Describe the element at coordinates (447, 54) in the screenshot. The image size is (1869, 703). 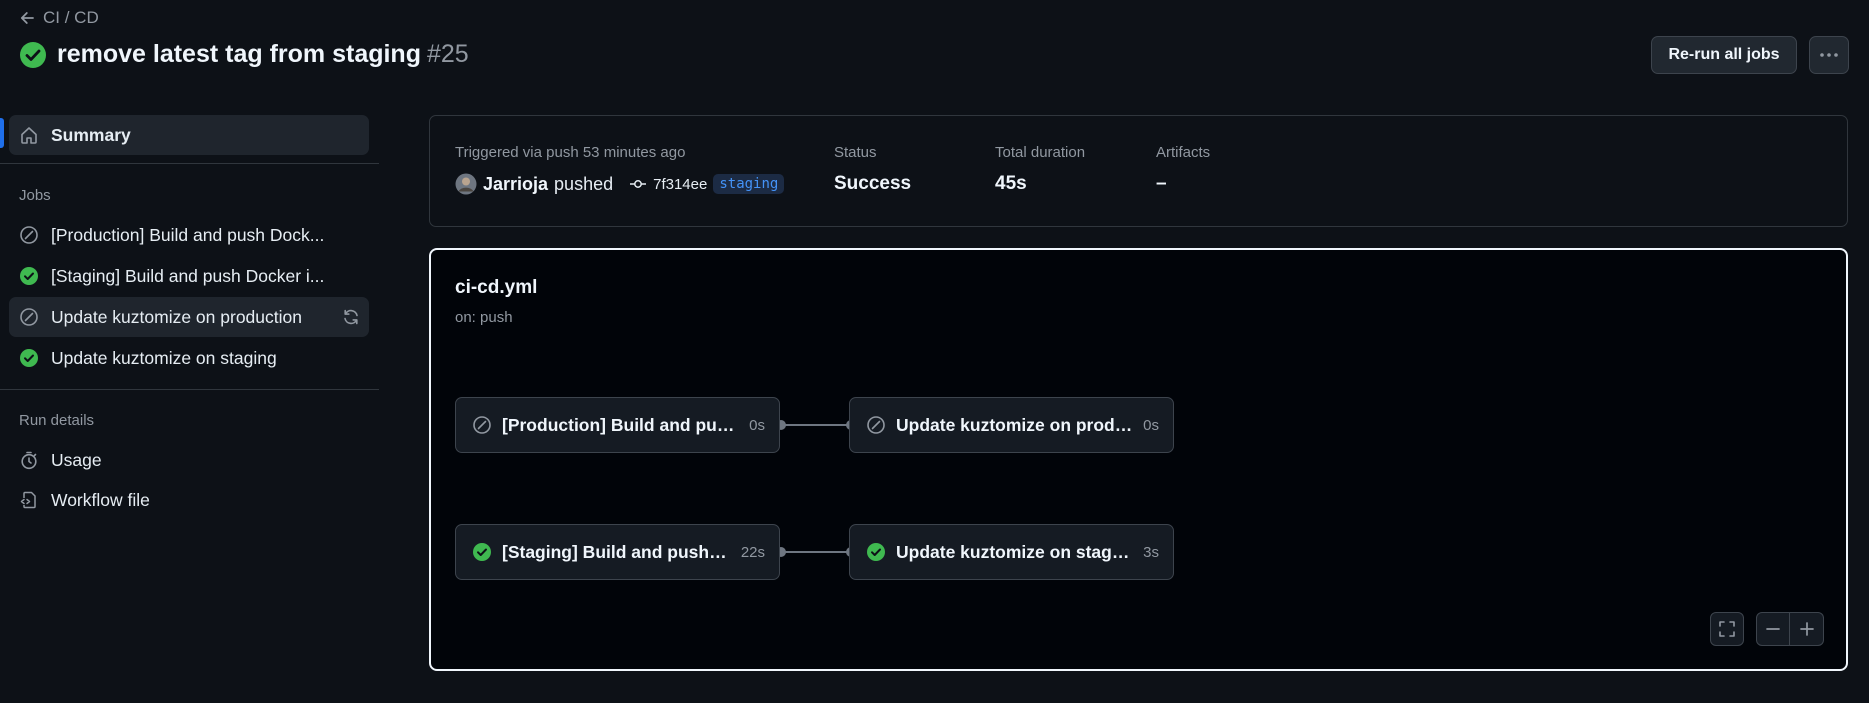
I see `run-number: #25` at that location.